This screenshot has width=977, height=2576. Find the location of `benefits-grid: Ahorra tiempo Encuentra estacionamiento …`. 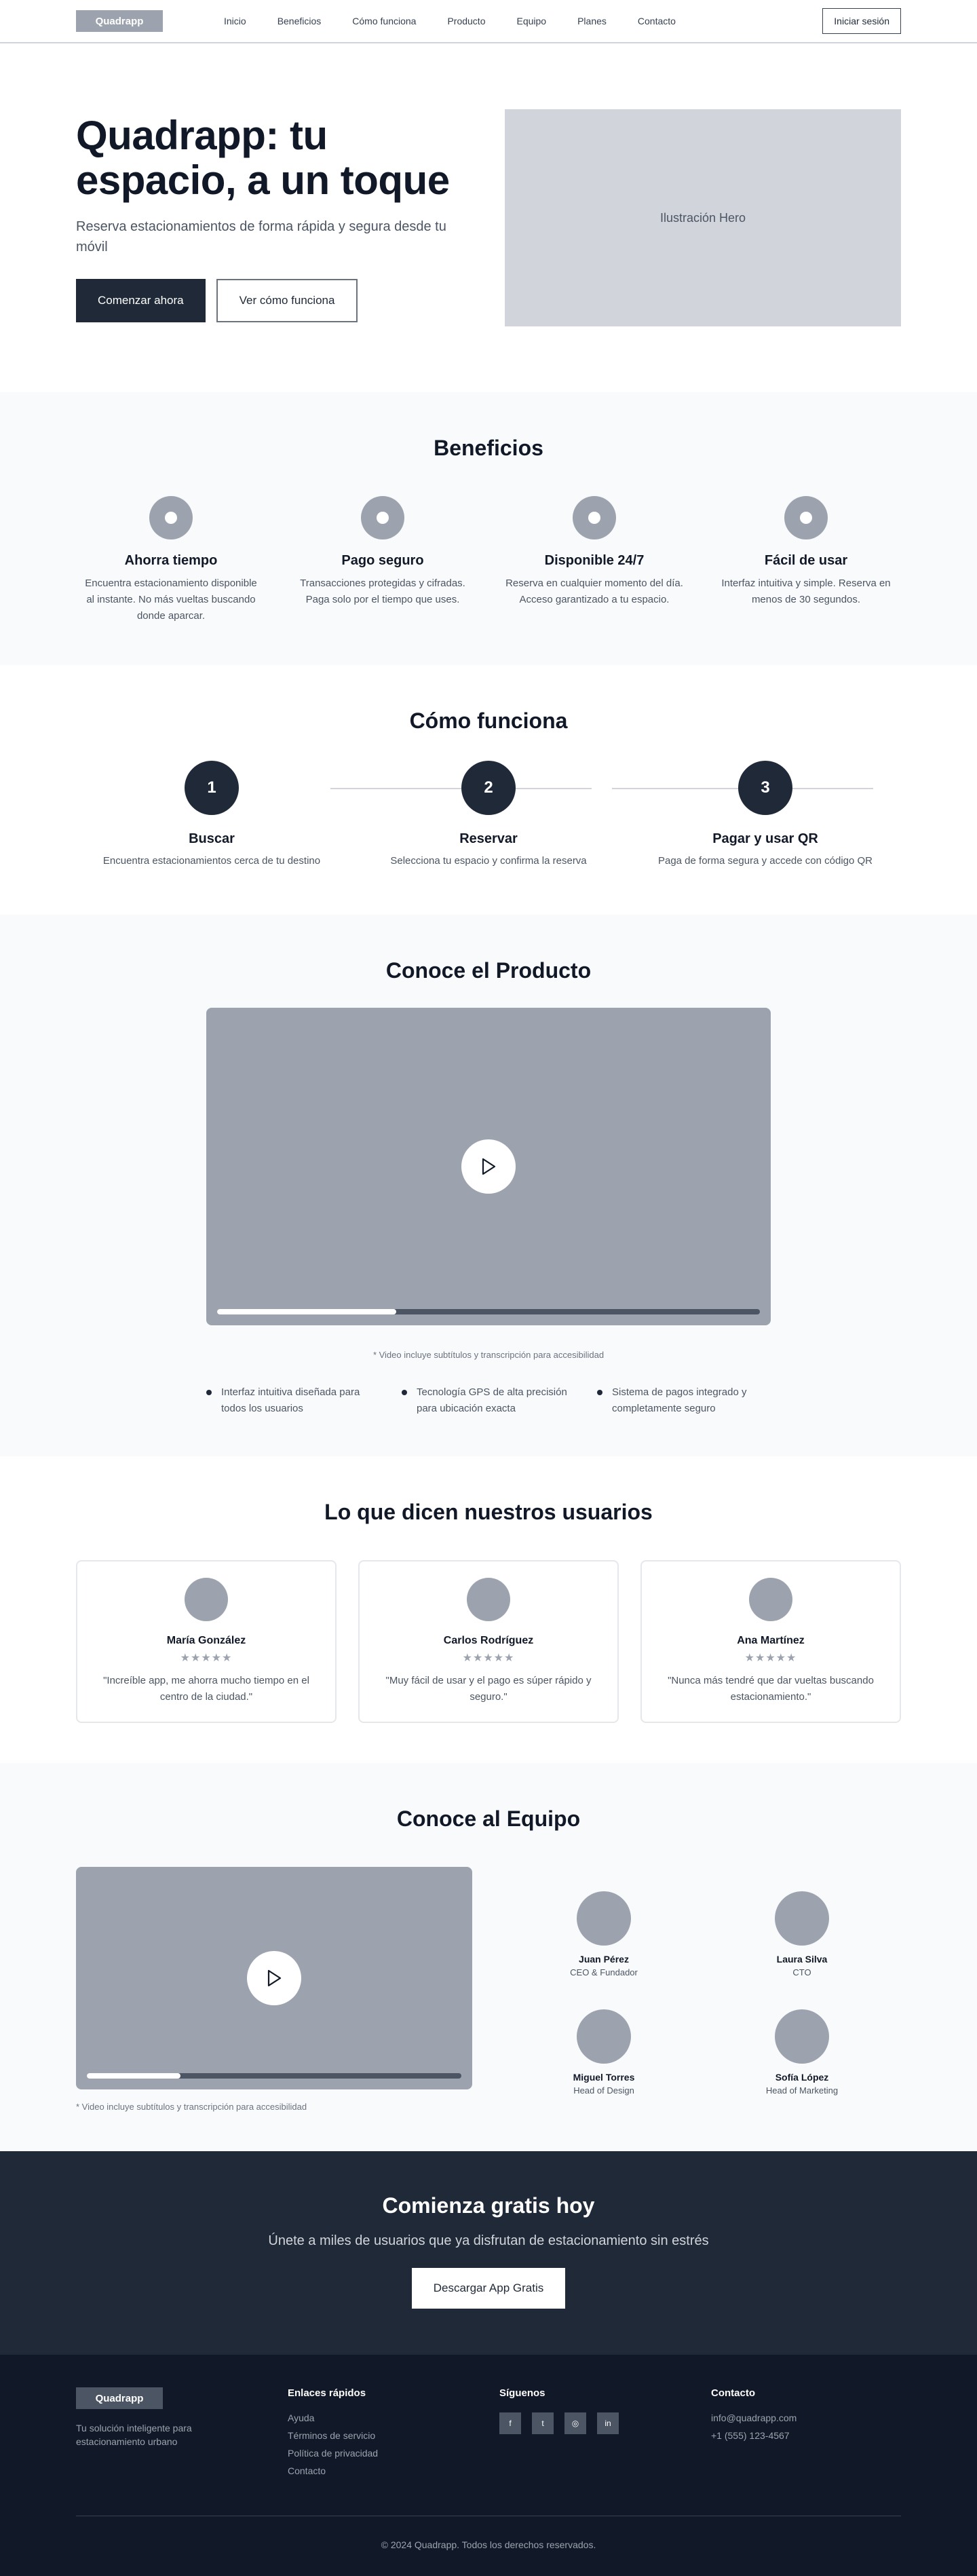

benefits-grid: Ahorra tiempo Encuentra estacionamiento … is located at coordinates (488, 560).